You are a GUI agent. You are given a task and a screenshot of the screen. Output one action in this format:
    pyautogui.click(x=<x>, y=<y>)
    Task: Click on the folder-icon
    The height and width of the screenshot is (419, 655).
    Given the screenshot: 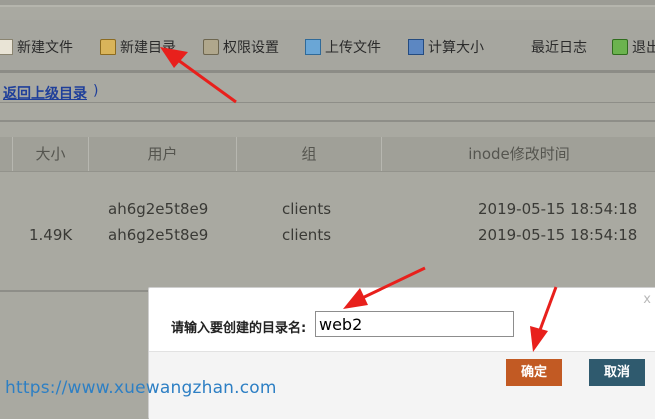 What is the action you would take?
    pyautogui.click(x=108, y=47)
    